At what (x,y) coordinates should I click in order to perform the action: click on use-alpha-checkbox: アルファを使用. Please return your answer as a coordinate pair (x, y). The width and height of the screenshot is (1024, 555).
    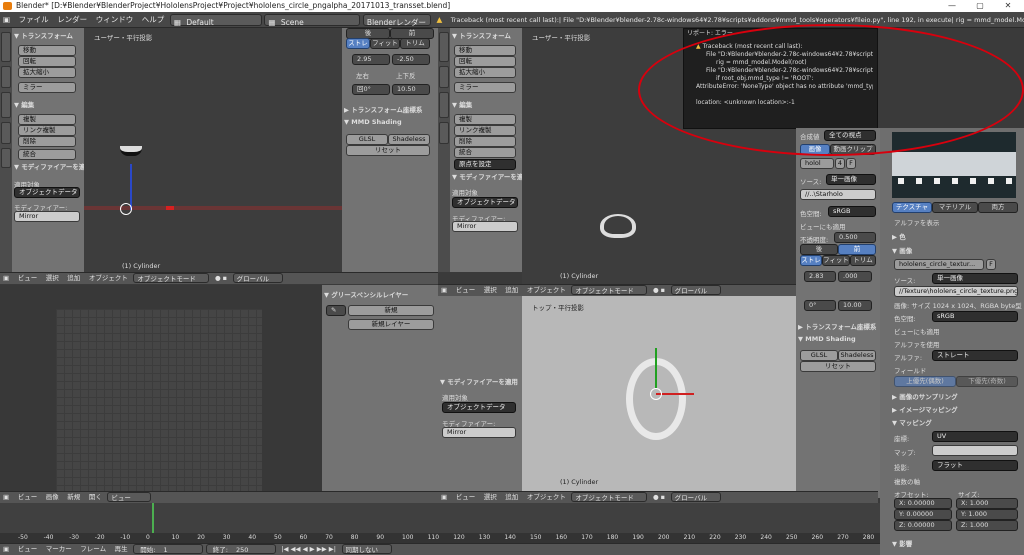
    Looking at the image, I should click on (916, 344).